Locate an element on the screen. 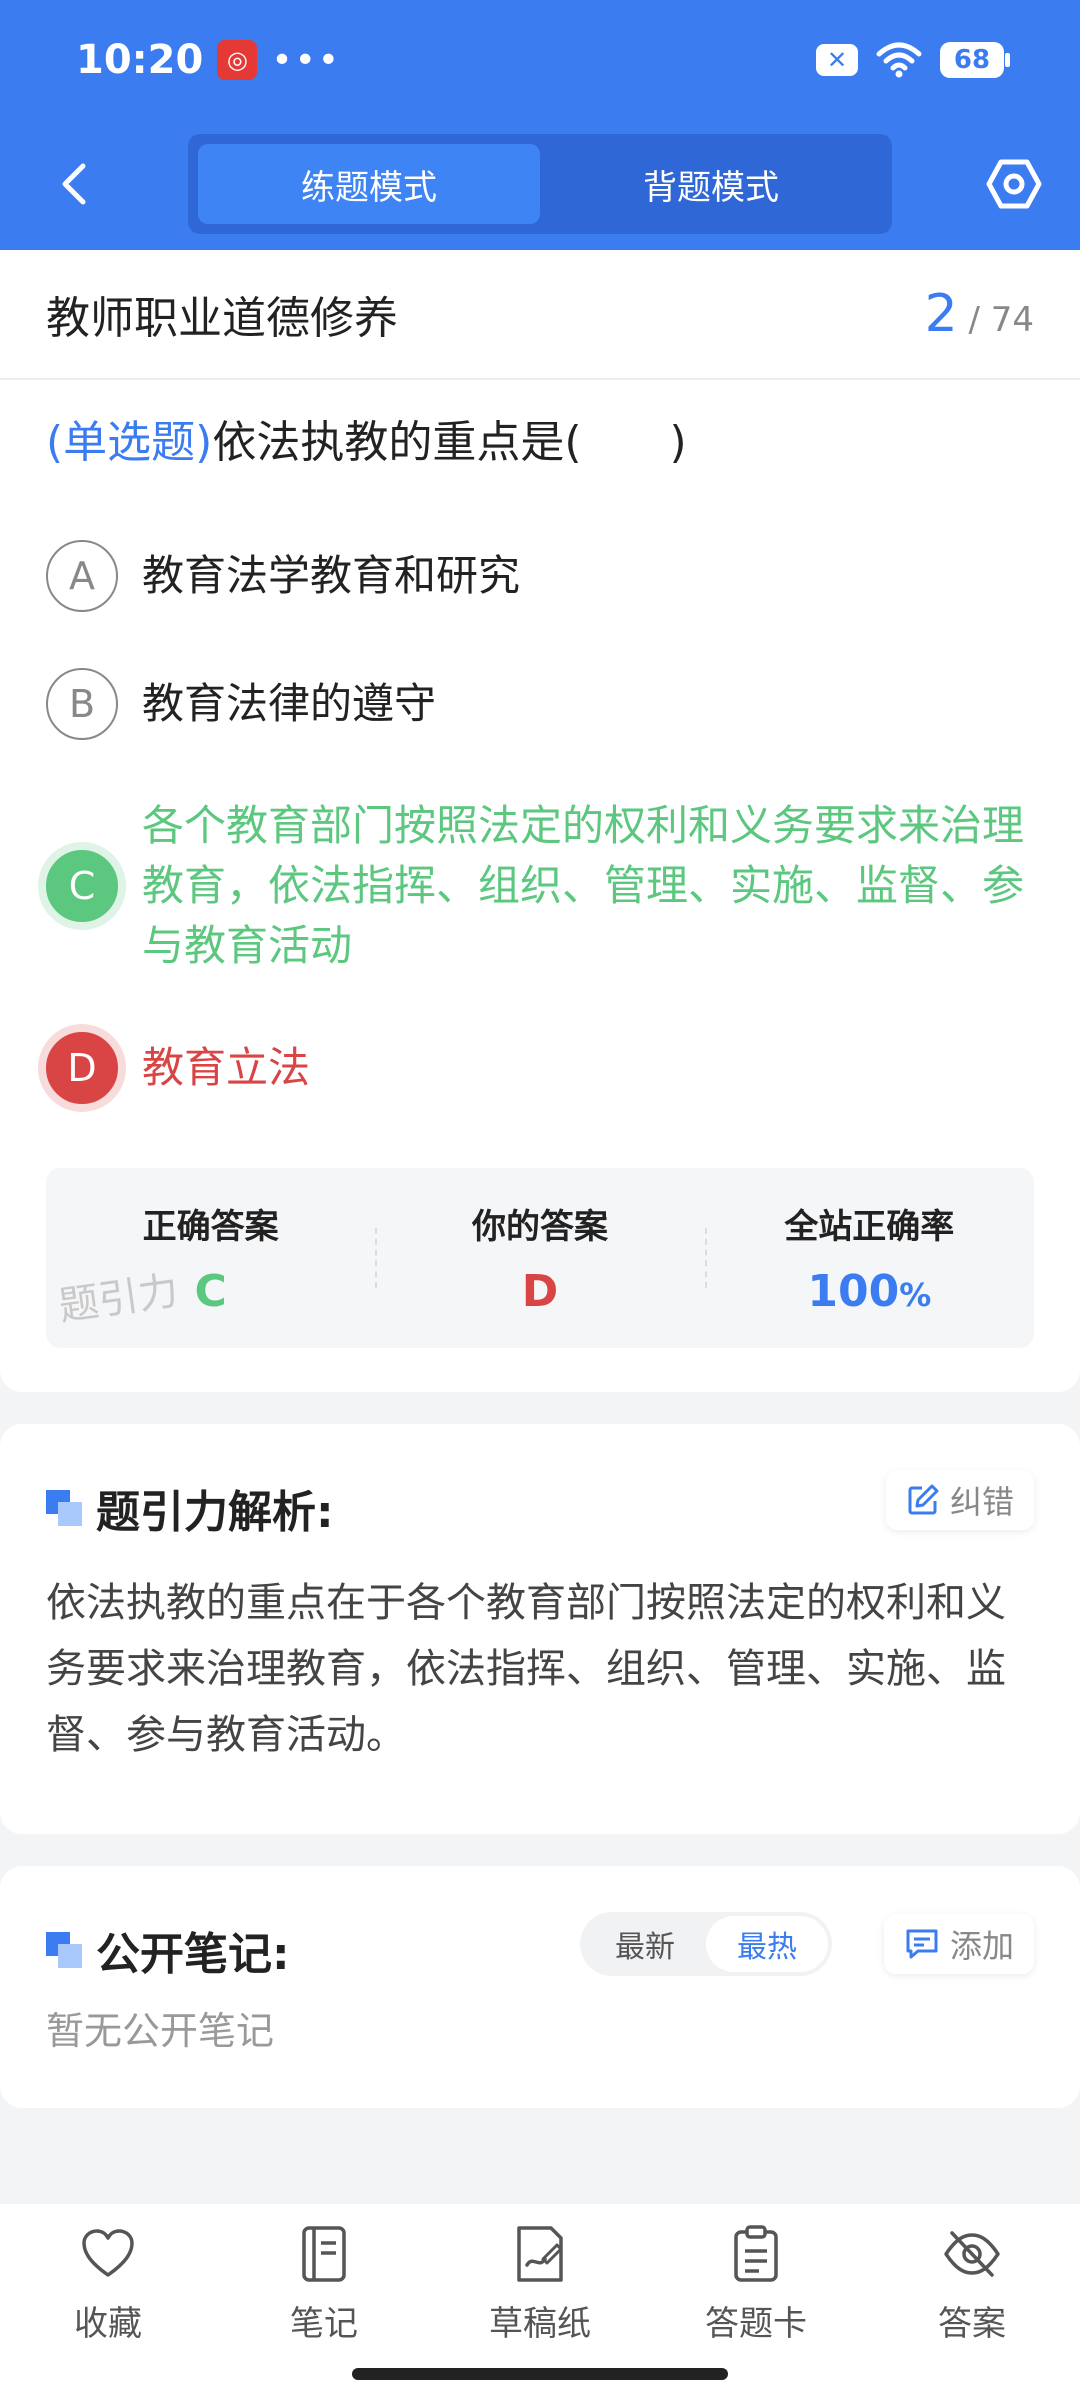 The image size is (1080, 2400). empty-notes-text: 暂无公开笔记 is located at coordinates (160, 2031).